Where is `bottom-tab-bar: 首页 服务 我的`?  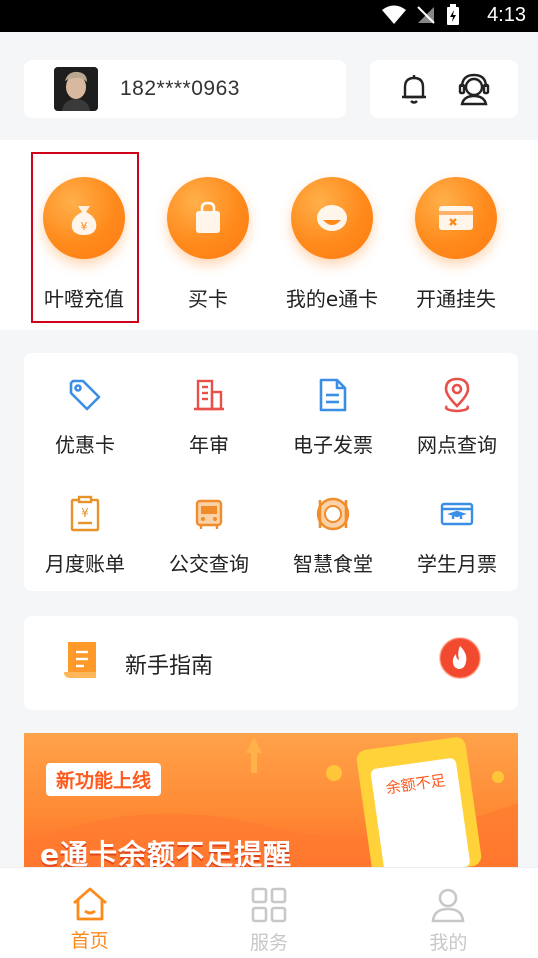 bottom-tab-bar: 首页 服务 我的 is located at coordinates (269, 912).